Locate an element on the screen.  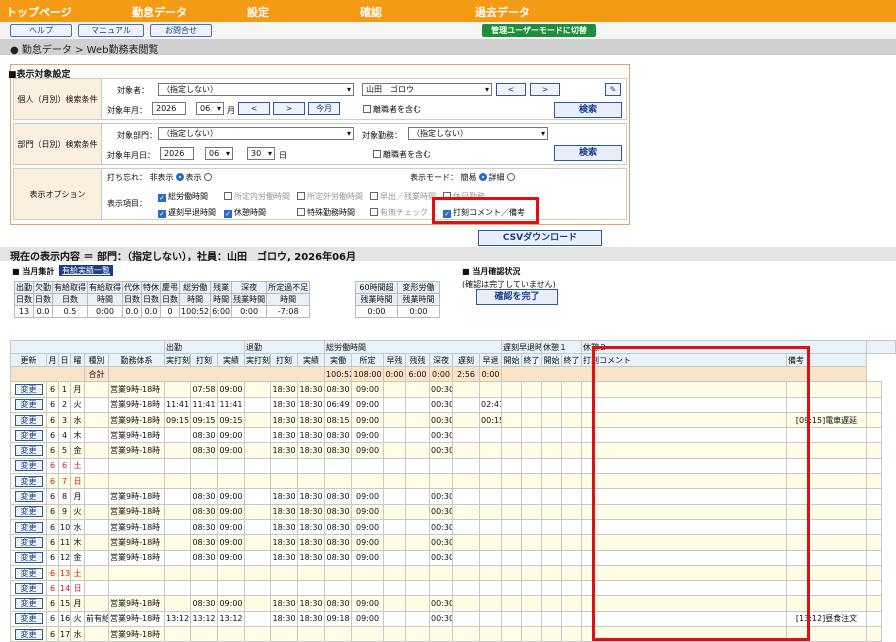
summary-header: 変形労働 is located at coordinates (418, 287).